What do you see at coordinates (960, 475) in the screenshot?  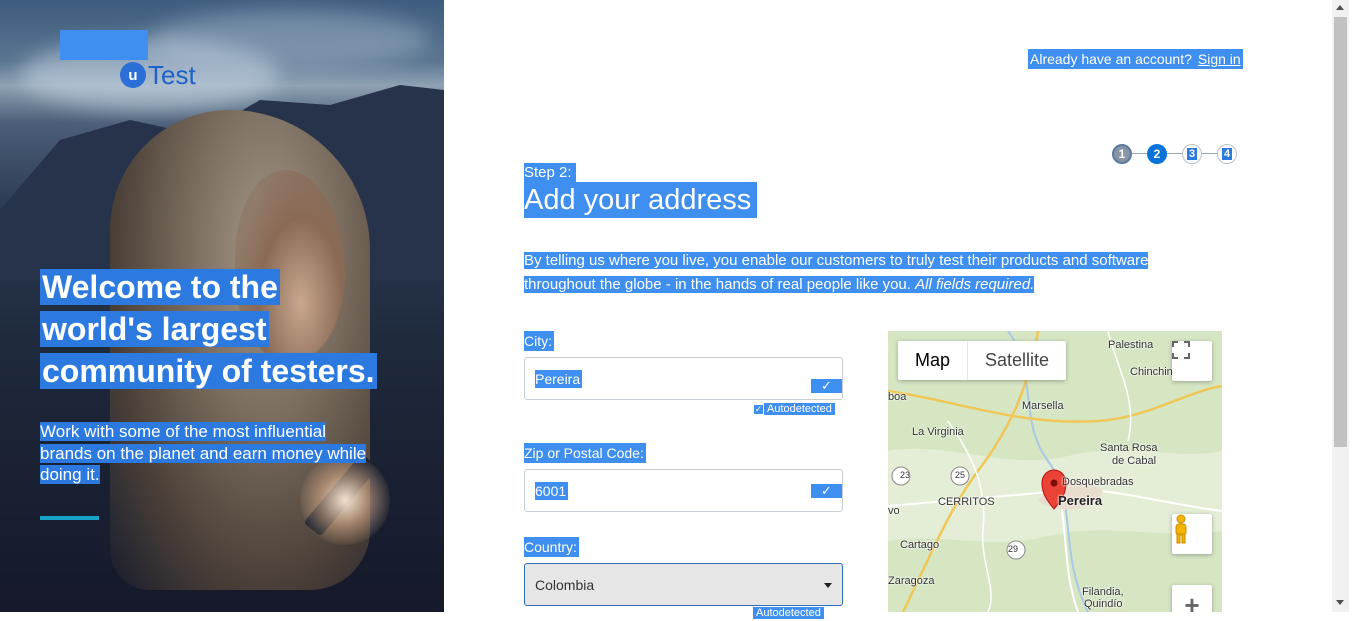 I see `route-badge: 25` at bounding box center [960, 475].